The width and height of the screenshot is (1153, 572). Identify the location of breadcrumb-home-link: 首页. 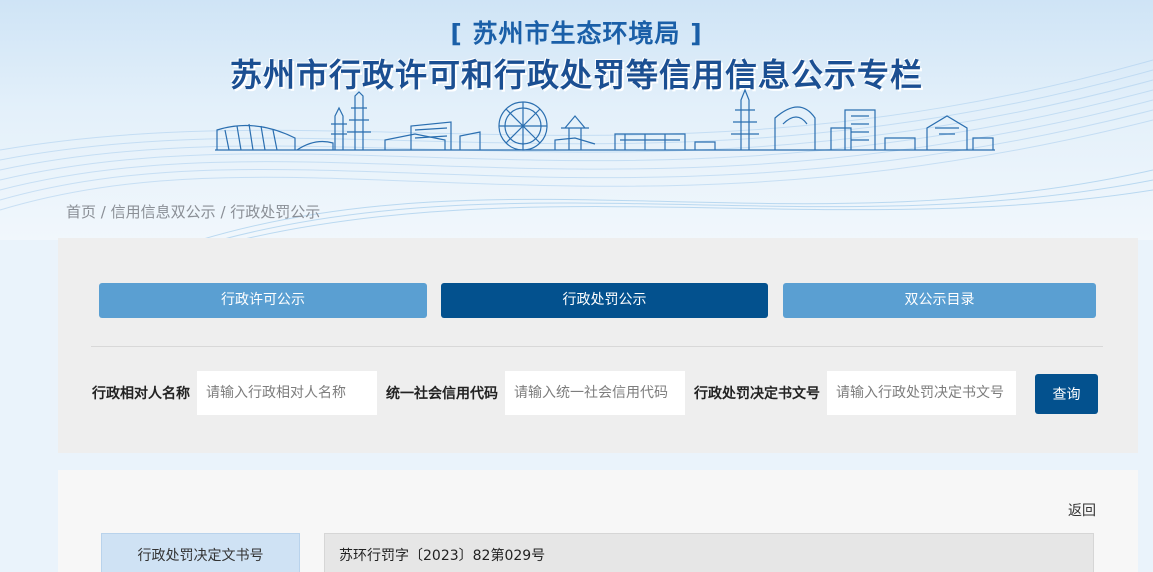
(81, 212).